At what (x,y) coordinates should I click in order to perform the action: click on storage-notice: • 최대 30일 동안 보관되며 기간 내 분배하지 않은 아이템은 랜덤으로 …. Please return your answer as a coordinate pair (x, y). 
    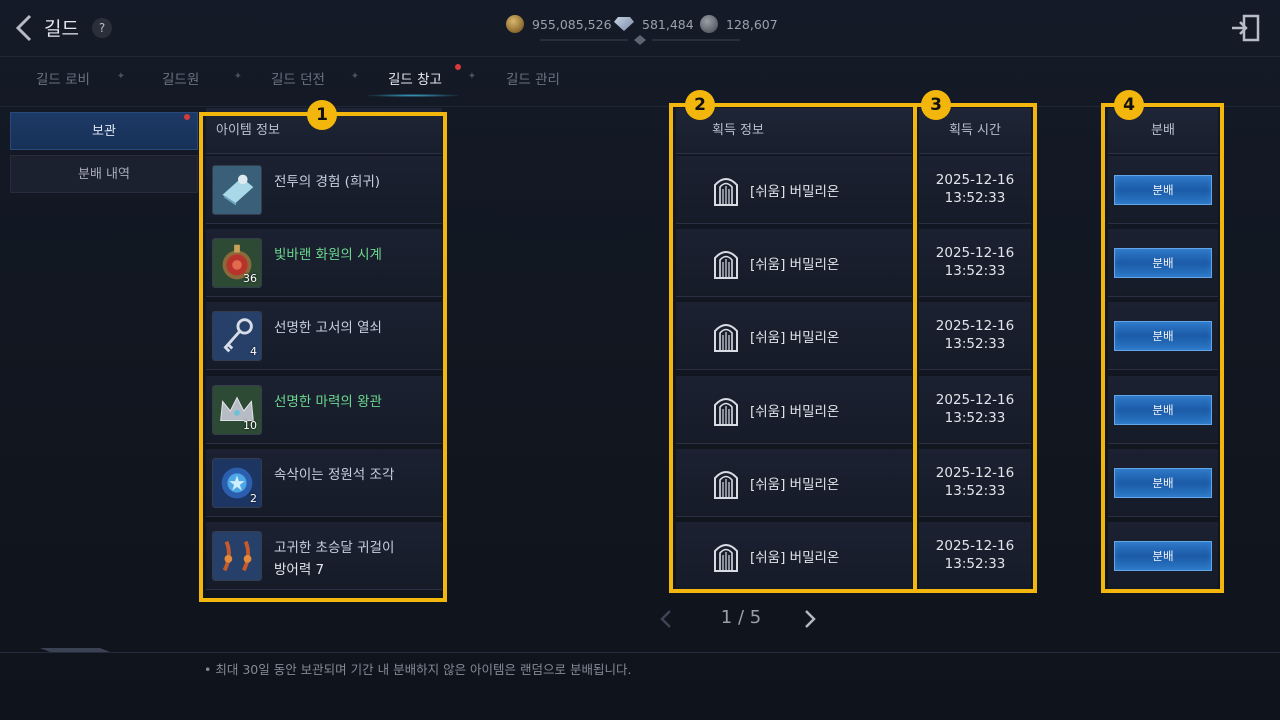
    Looking at the image, I should click on (418, 669).